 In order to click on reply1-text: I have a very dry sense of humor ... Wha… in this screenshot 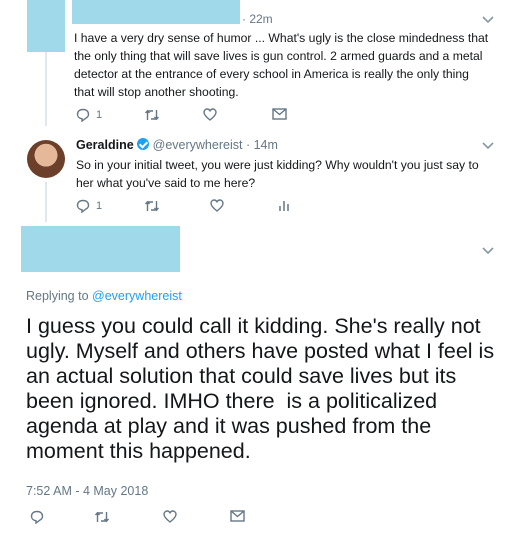, I will do `click(281, 65)`.